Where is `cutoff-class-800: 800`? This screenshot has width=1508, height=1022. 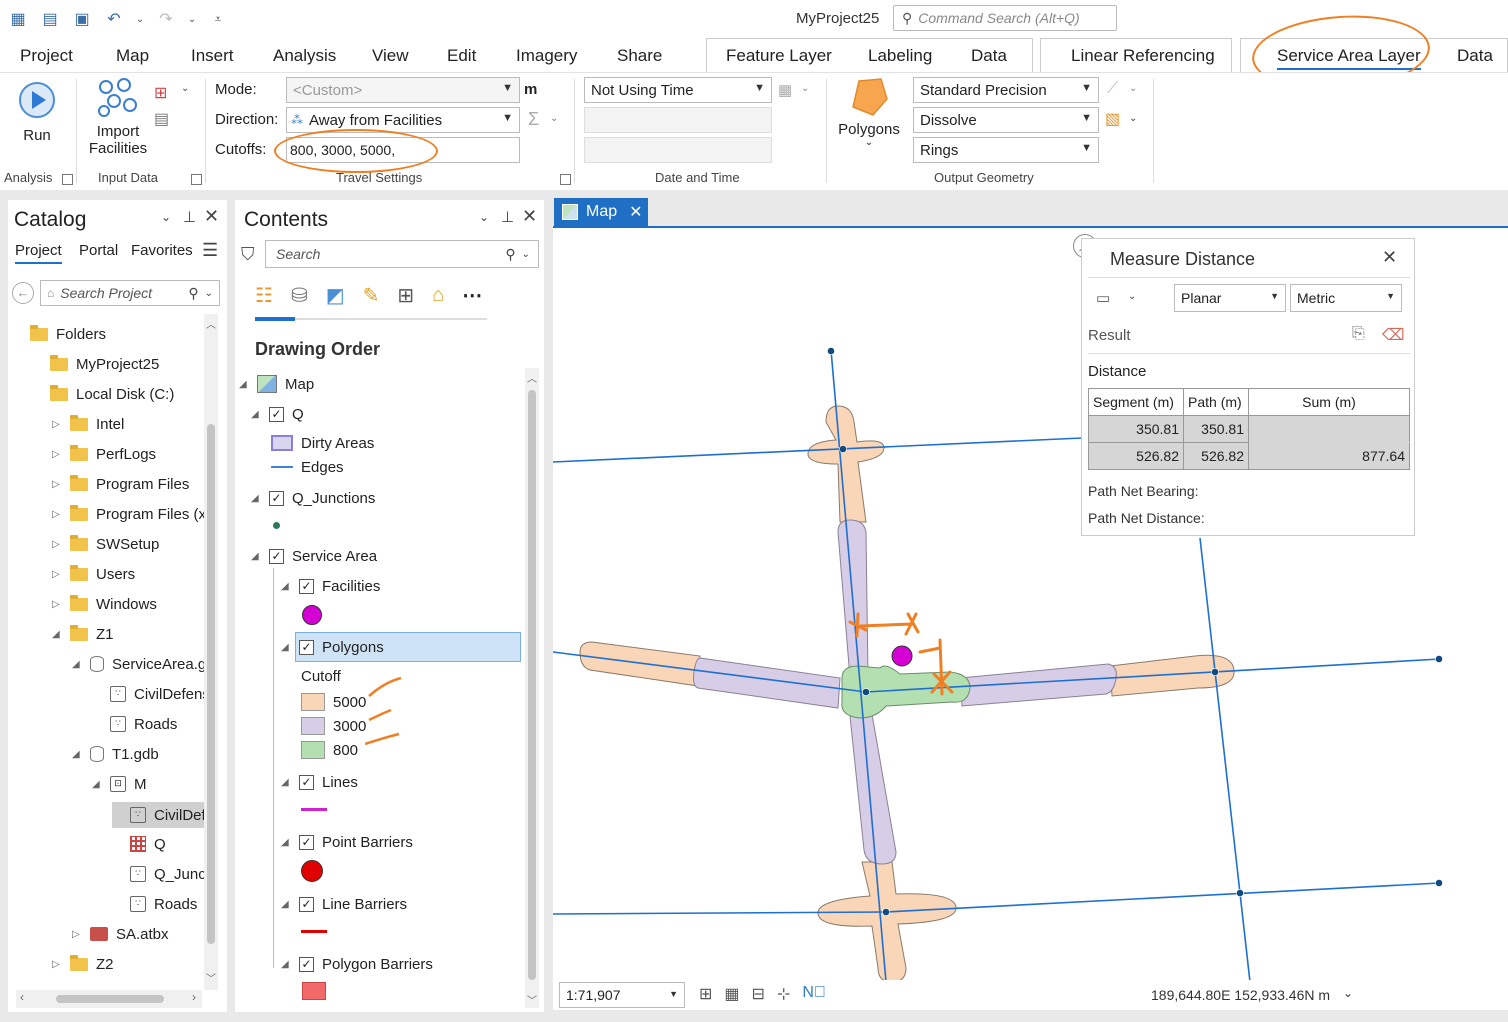
cutoff-class-800: 800 is located at coordinates (329, 750).